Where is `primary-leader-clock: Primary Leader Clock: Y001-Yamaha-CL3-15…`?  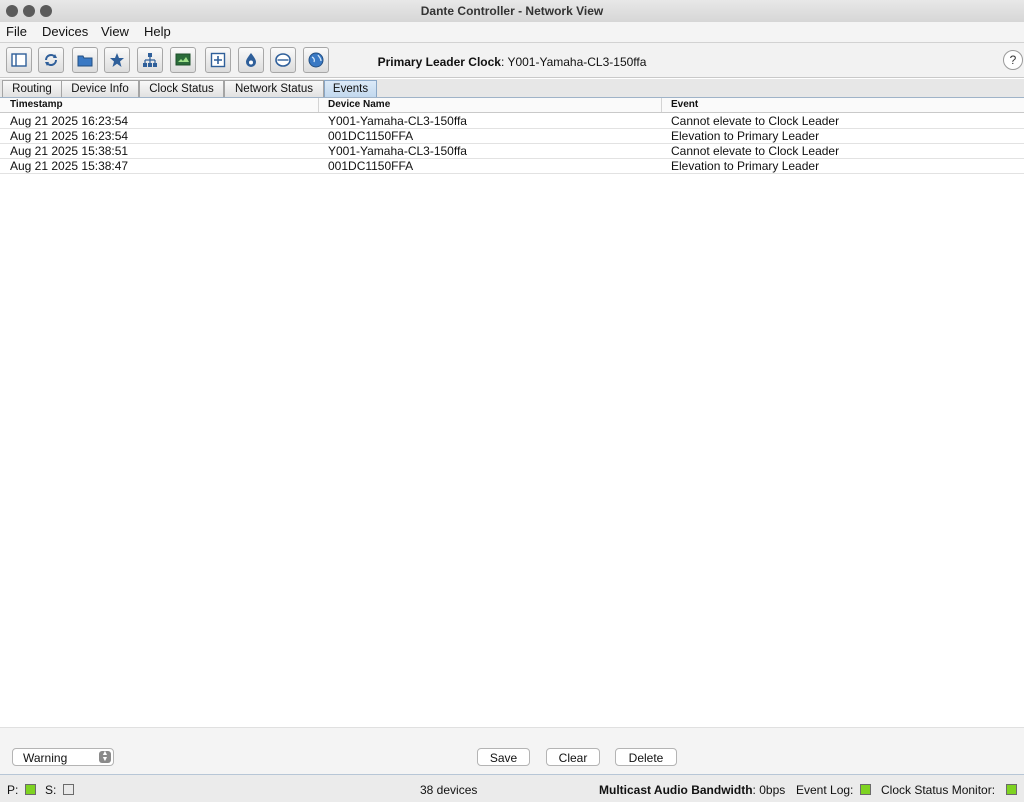
primary-leader-clock: Primary Leader Clock: Y001-Yamaha-CL3-15… is located at coordinates (512, 62).